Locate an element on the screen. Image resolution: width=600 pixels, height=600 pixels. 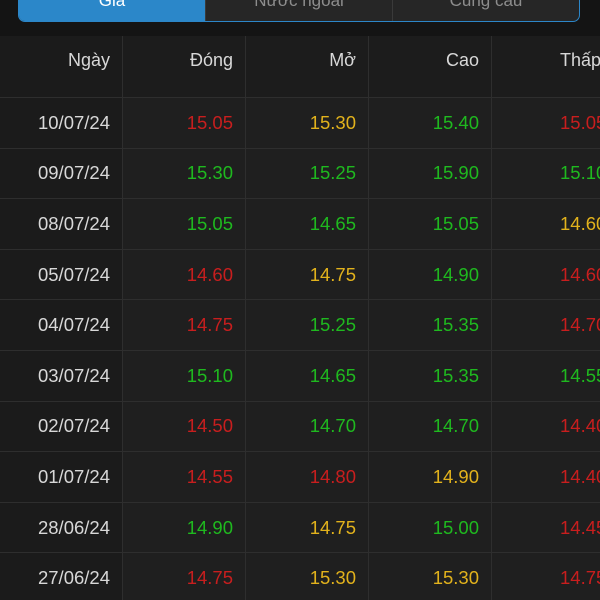
cell-low: 15.05 is located at coordinates (546, 123).